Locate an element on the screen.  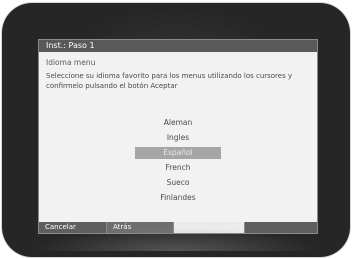
footer-buttons: Cancelar Atrás is located at coordinates (178, 227).